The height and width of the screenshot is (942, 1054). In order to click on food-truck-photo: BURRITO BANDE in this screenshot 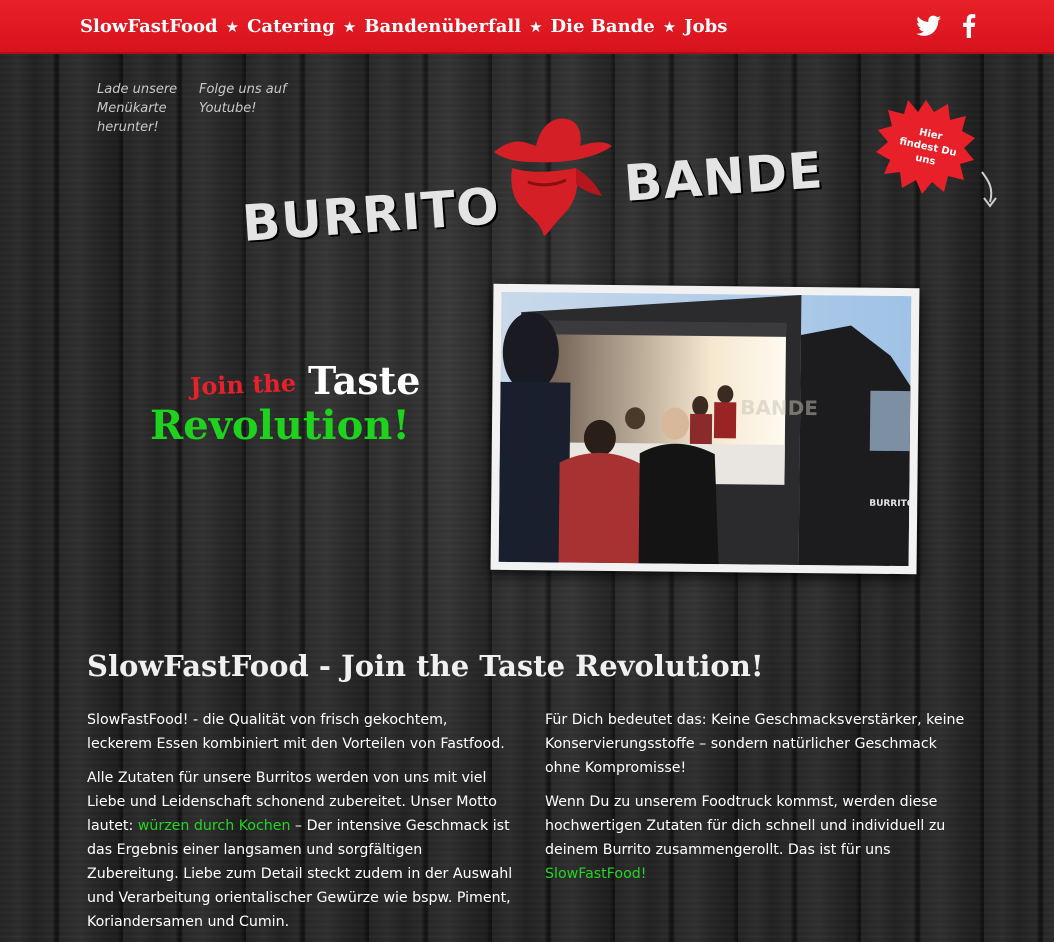, I will do `click(704, 429)`.